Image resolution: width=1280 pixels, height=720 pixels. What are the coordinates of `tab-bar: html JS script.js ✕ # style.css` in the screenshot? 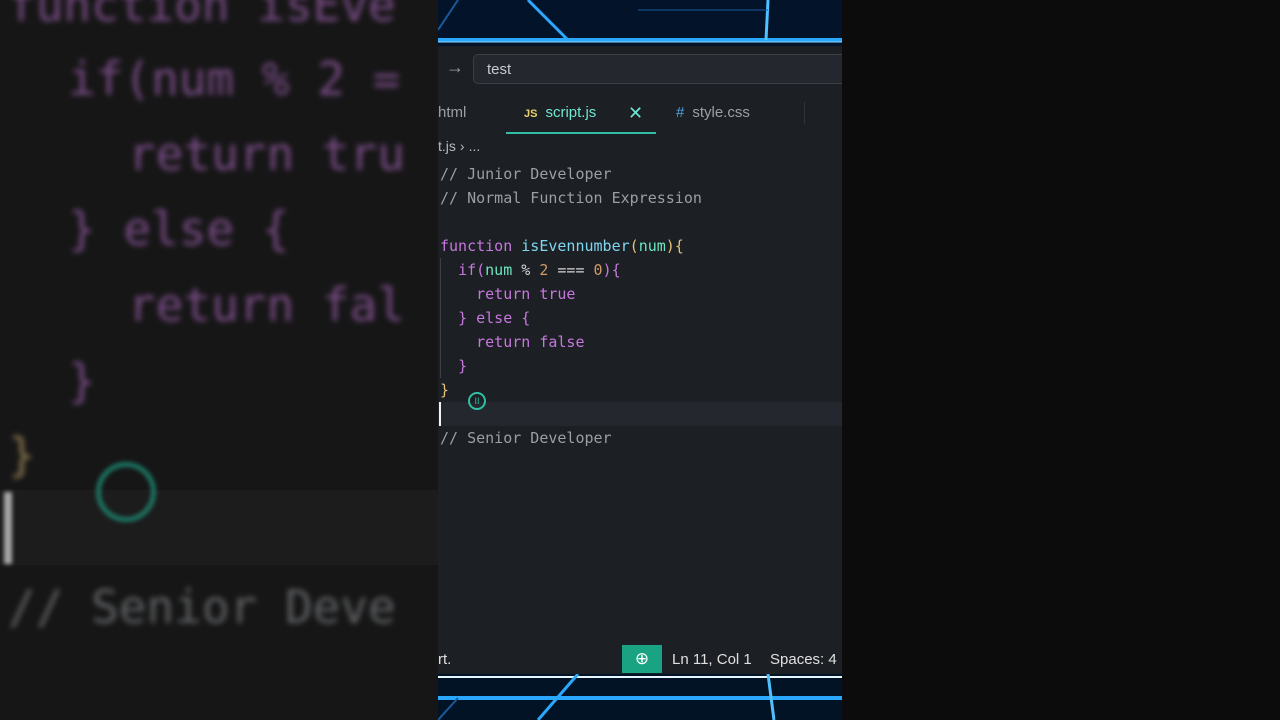 It's located at (640, 113).